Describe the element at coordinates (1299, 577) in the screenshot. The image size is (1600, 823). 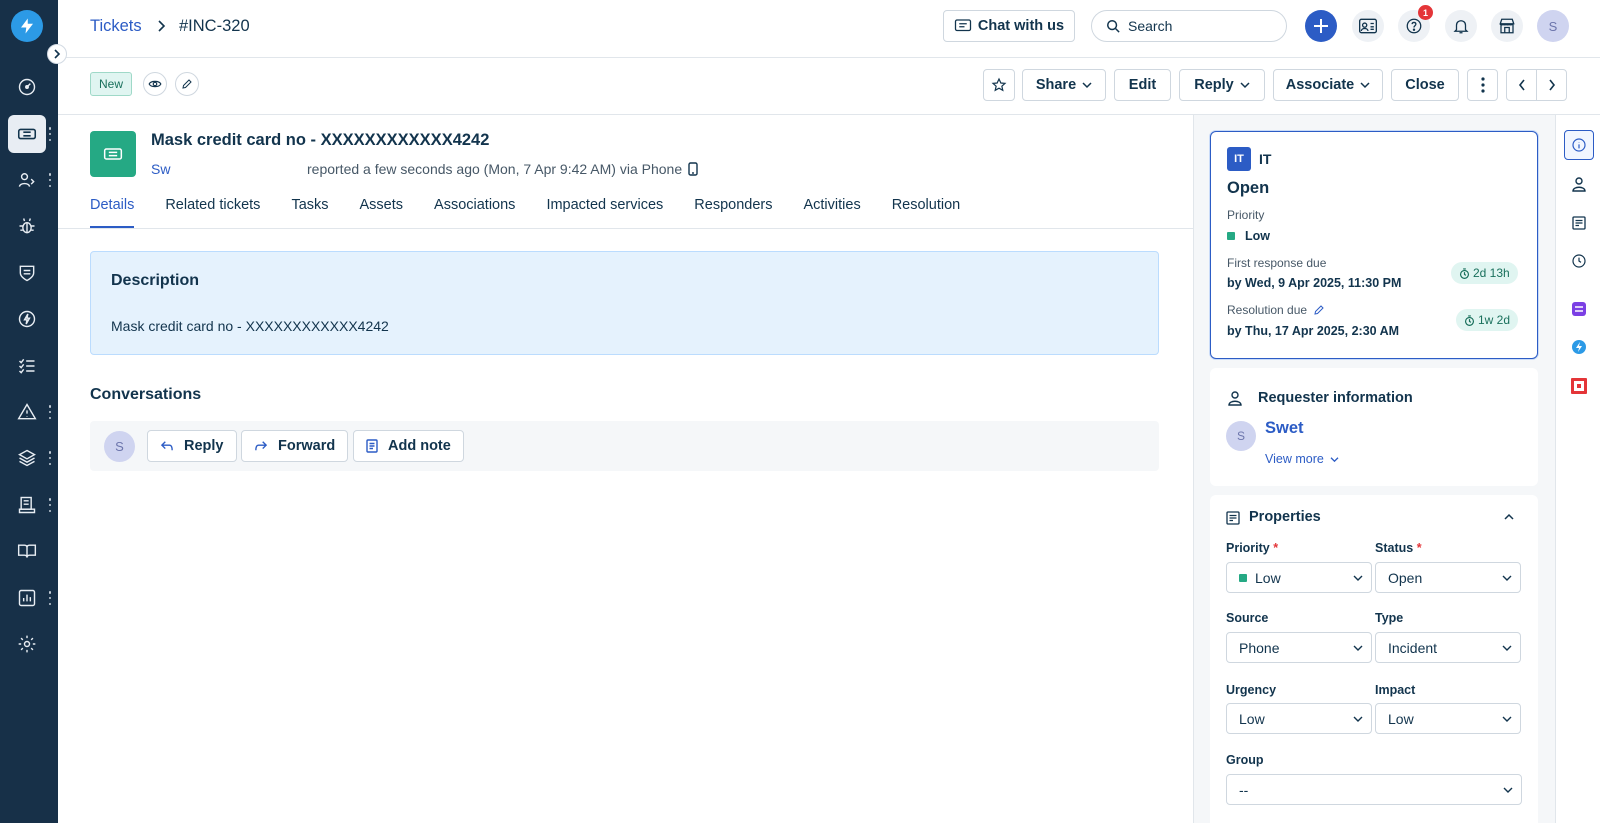
I see `priority-select: Low` at that location.